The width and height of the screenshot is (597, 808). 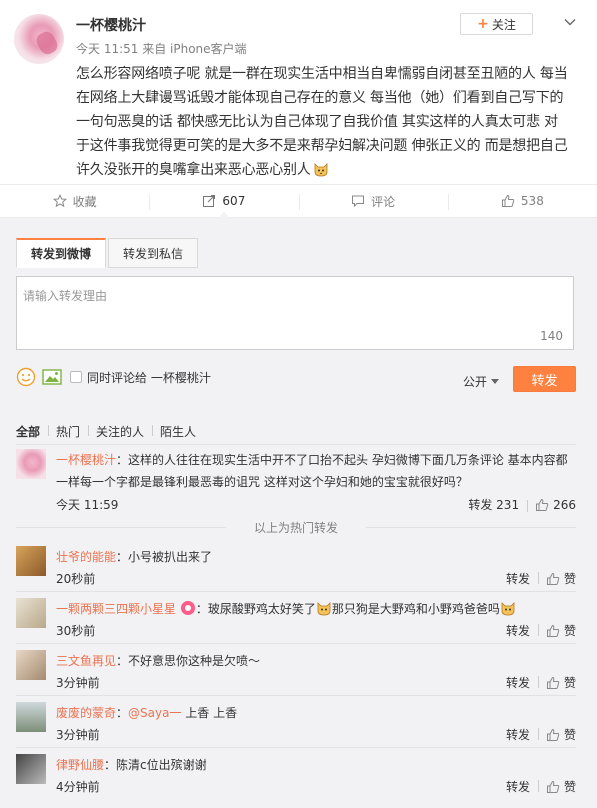 What do you see at coordinates (320, 98) in the screenshot?
I see `post-text-line: 在网络上大肆谩骂诋毁才能体现自己存在的意义 每当他（她）们看到自己写下的` at bounding box center [320, 98].